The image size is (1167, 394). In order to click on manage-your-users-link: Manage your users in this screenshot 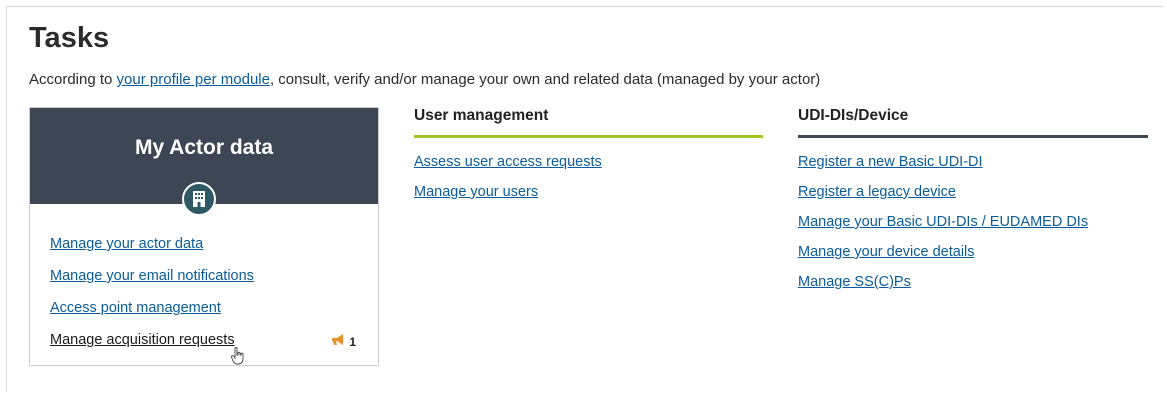, I will do `click(588, 192)`.